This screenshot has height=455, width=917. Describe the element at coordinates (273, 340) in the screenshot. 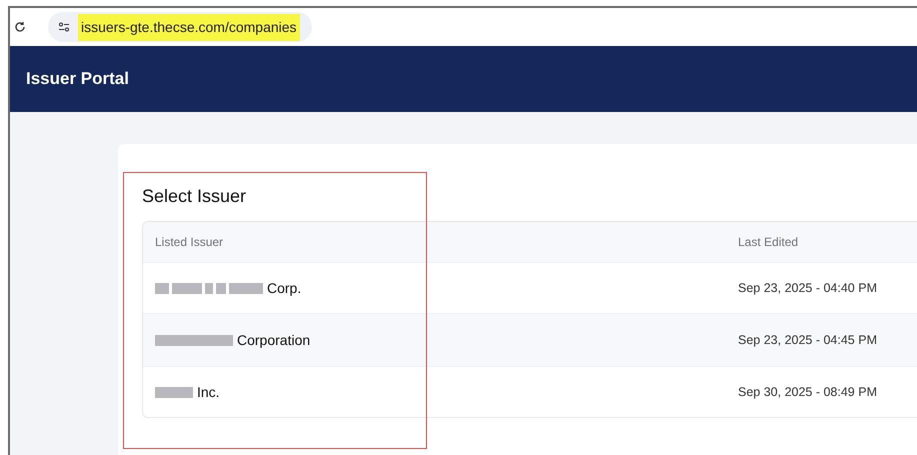

I see `issuer-name: Corporation` at that location.